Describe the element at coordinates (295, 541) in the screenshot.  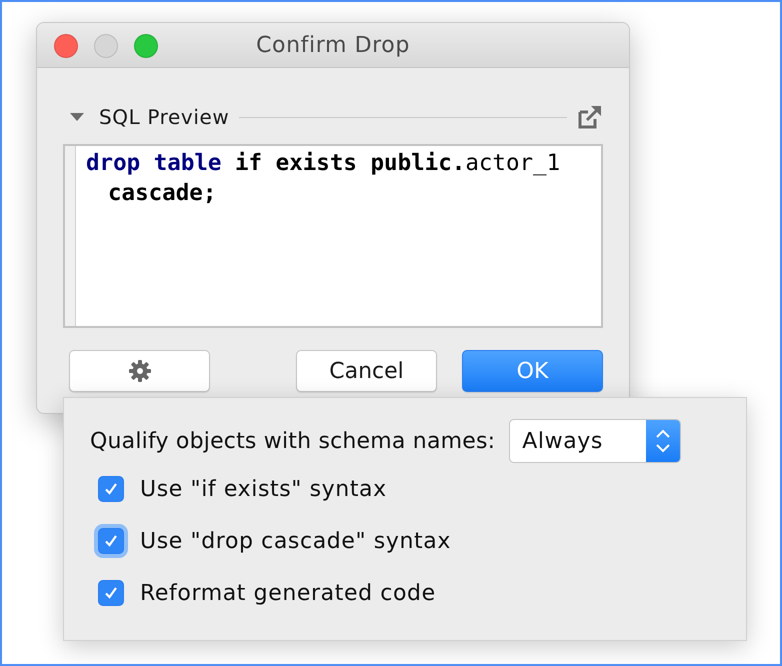
I see `checkbox-label: Use "drop cascade" syntax` at that location.